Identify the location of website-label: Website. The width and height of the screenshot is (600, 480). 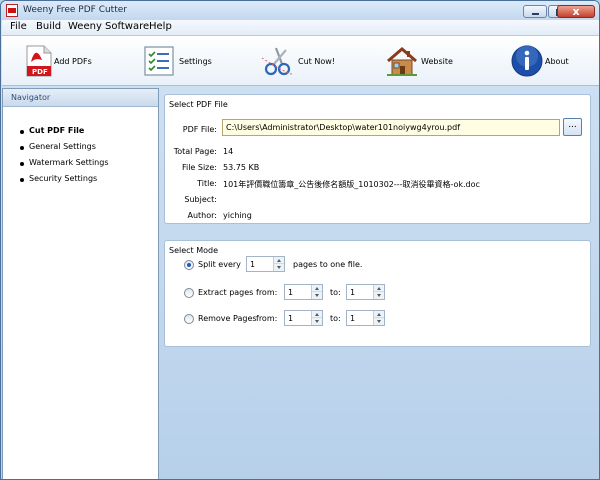
(437, 61).